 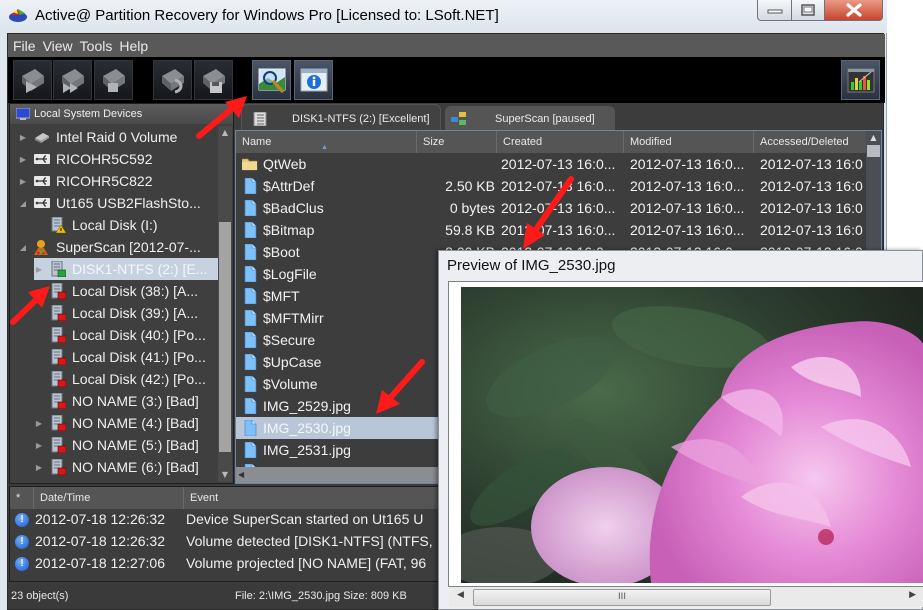 I want to click on tree-item-label: RICOHR5C592, so click(x=104, y=159).